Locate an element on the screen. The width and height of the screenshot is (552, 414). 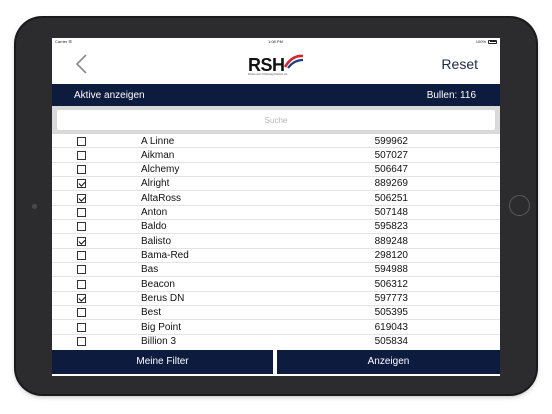
list-item: Alright 889269 is located at coordinates (276, 184).